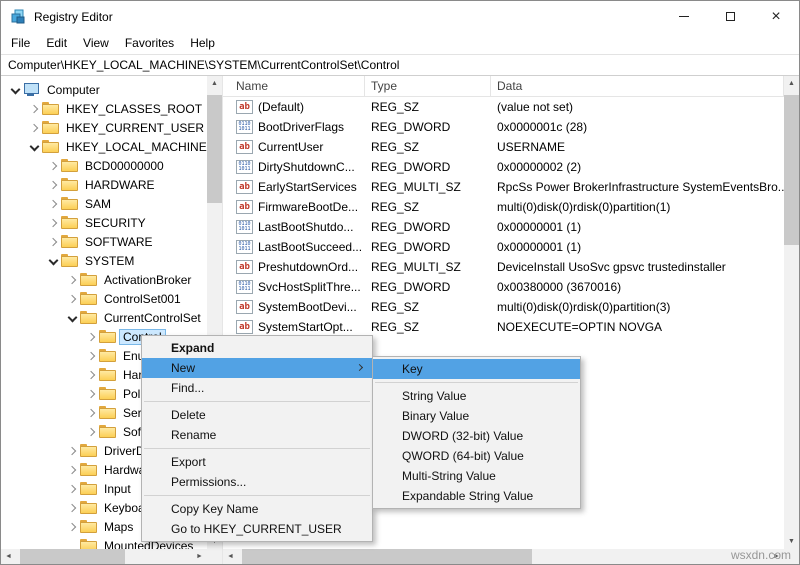 The image size is (800, 565). What do you see at coordinates (257, 509) in the screenshot?
I see `context-menu-item-copy-key-name: Copy Key Name` at bounding box center [257, 509].